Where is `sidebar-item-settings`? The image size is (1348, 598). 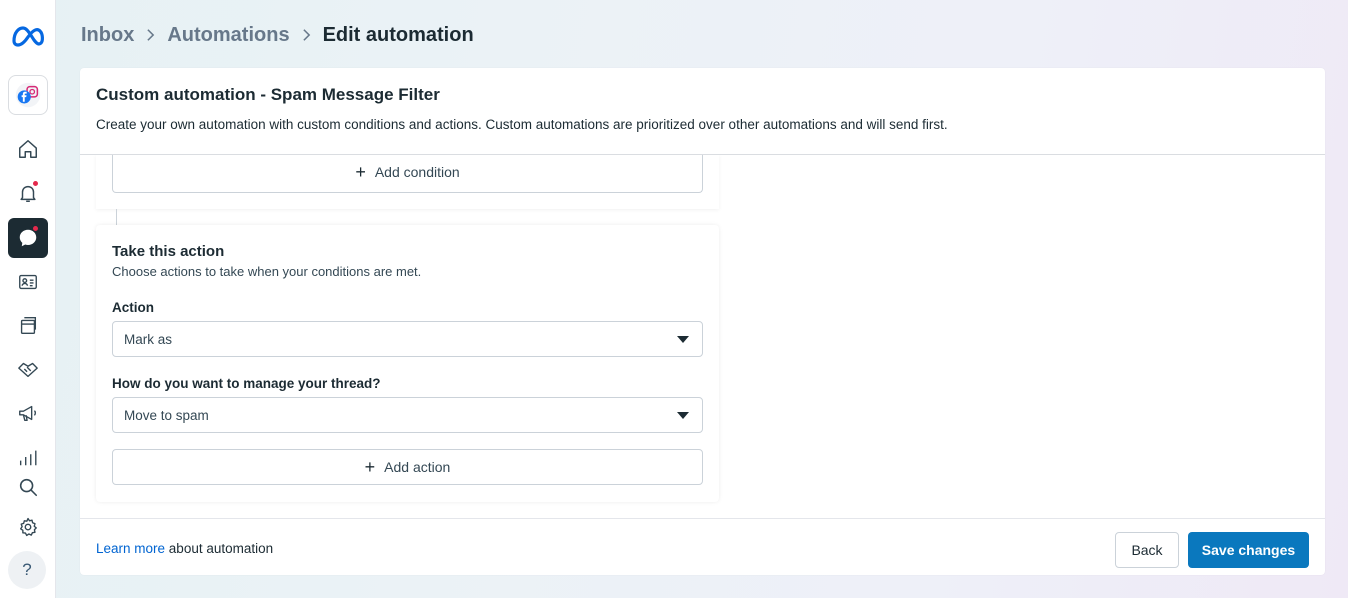
sidebar-item-settings is located at coordinates (28, 527).